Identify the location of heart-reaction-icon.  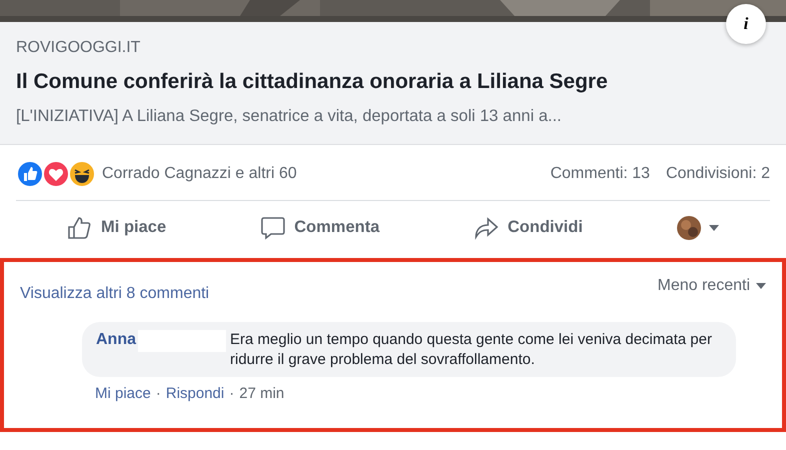
(56, 174).